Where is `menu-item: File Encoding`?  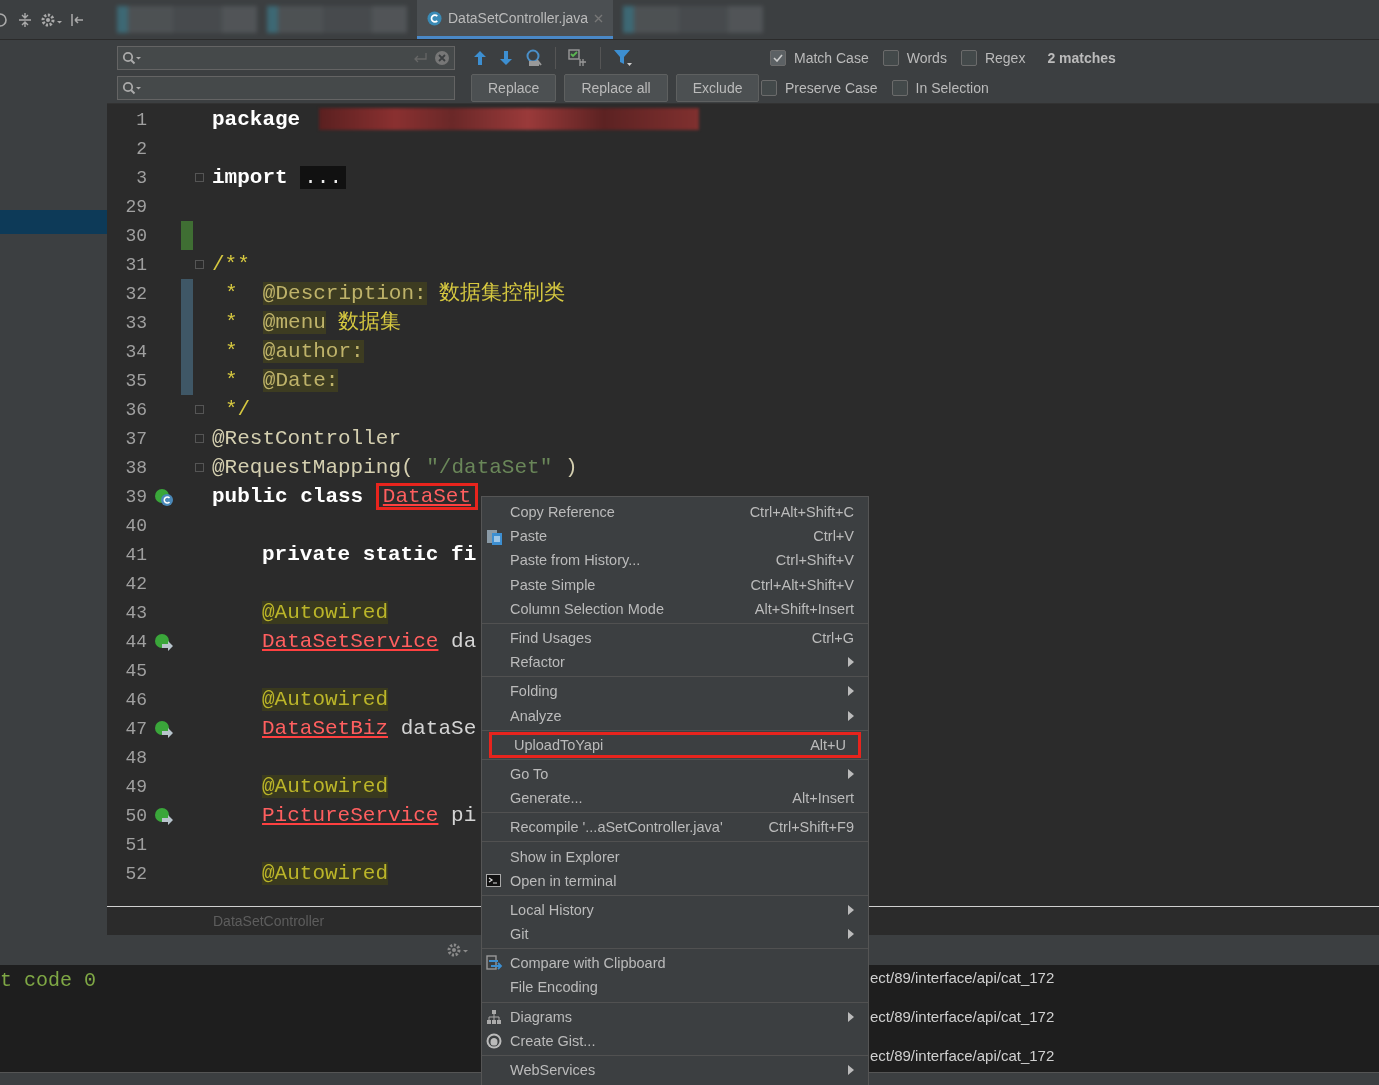
menu-item: File Encoding is located at coordinates (675, 987).